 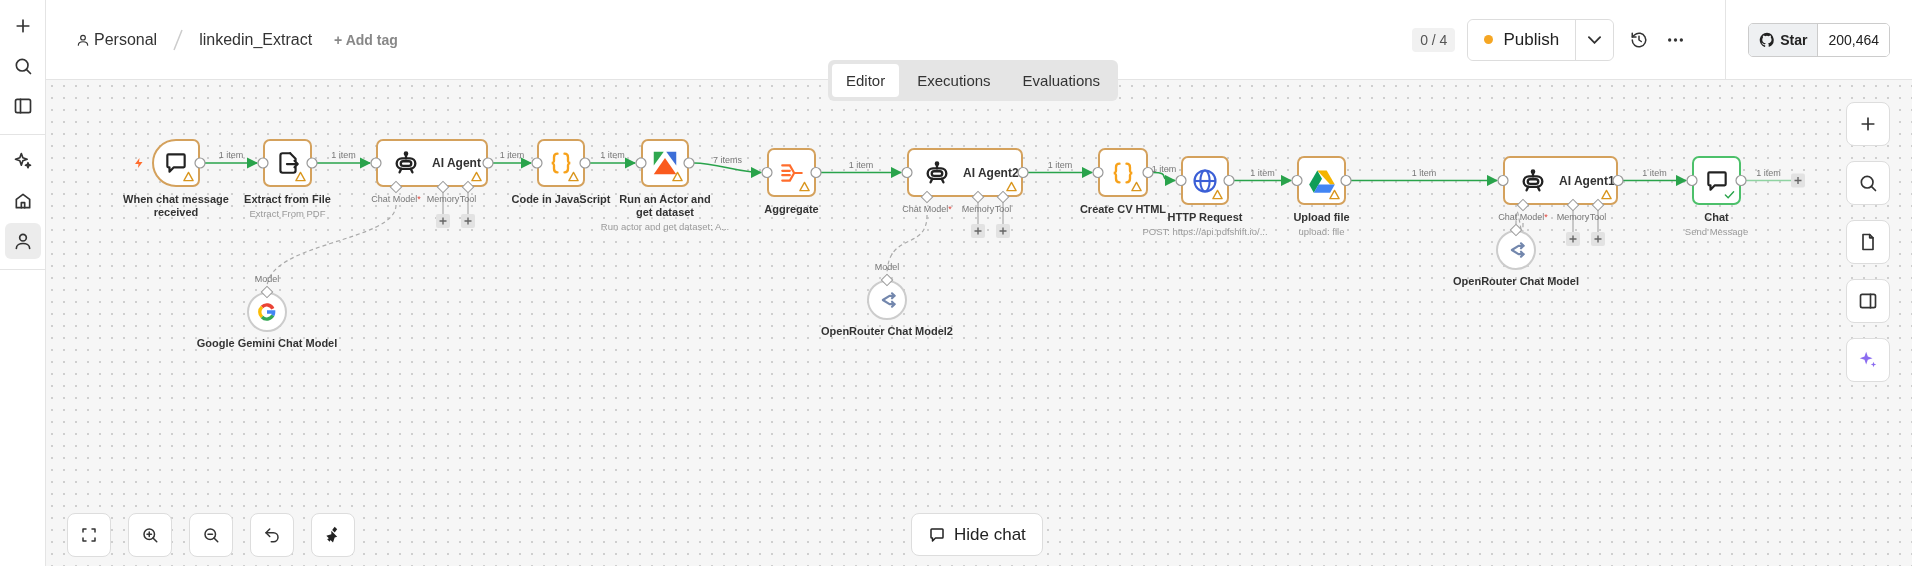 What do you see at coordinates (1516, 282) in the screenshot?
I see `node-title: OpenRouter Chat Model` at bounding box center [1516, 282].